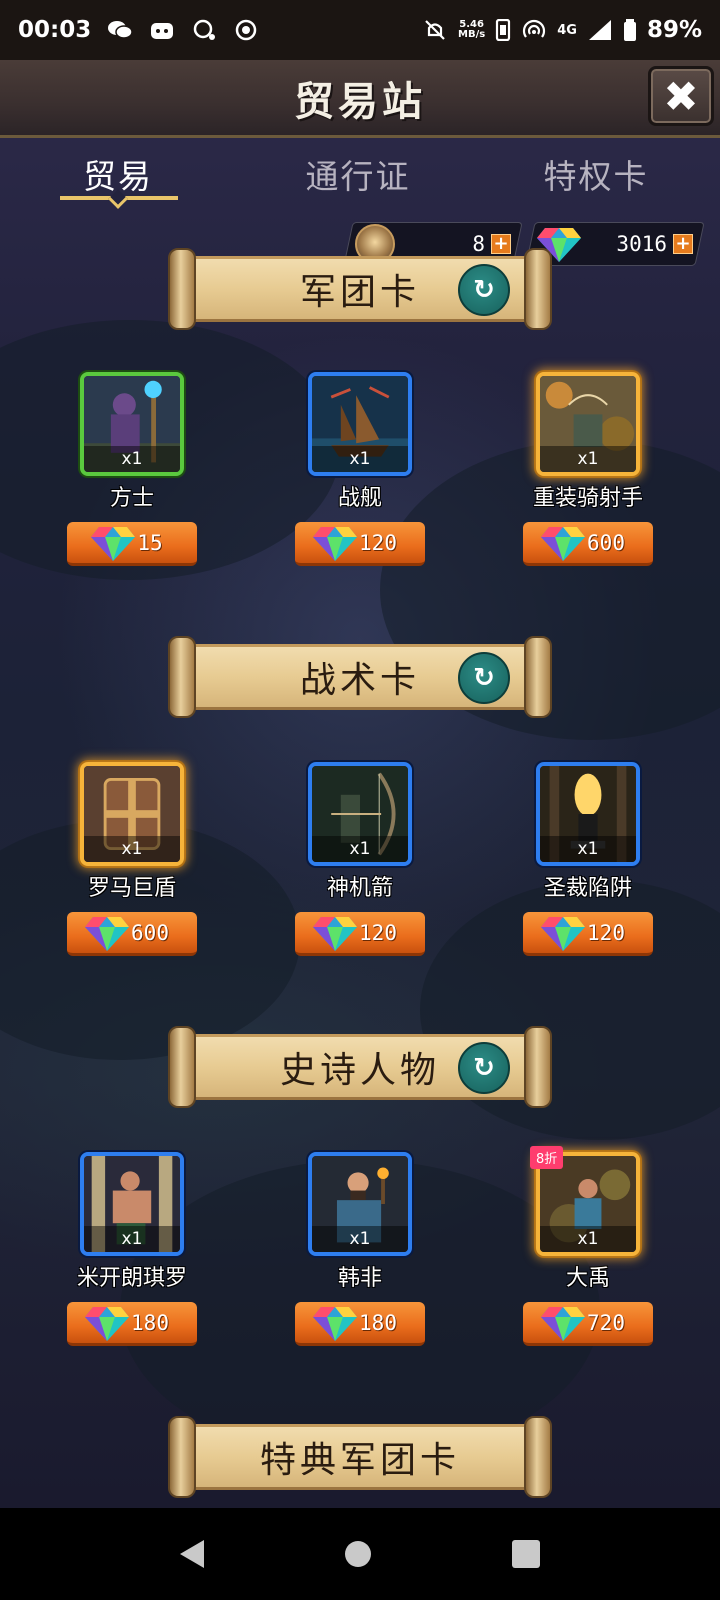  I want to click on item-name: 韩非, so click(359, 1278).